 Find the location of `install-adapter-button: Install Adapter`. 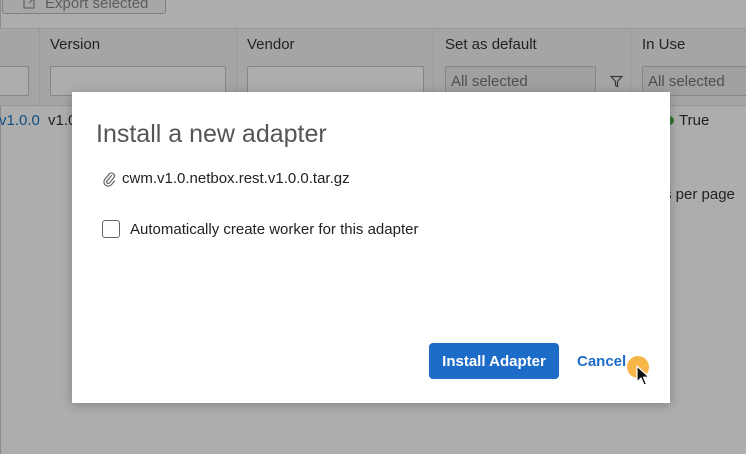

install-adapter-button: Install Adapter is located at coordinates (494, 361).